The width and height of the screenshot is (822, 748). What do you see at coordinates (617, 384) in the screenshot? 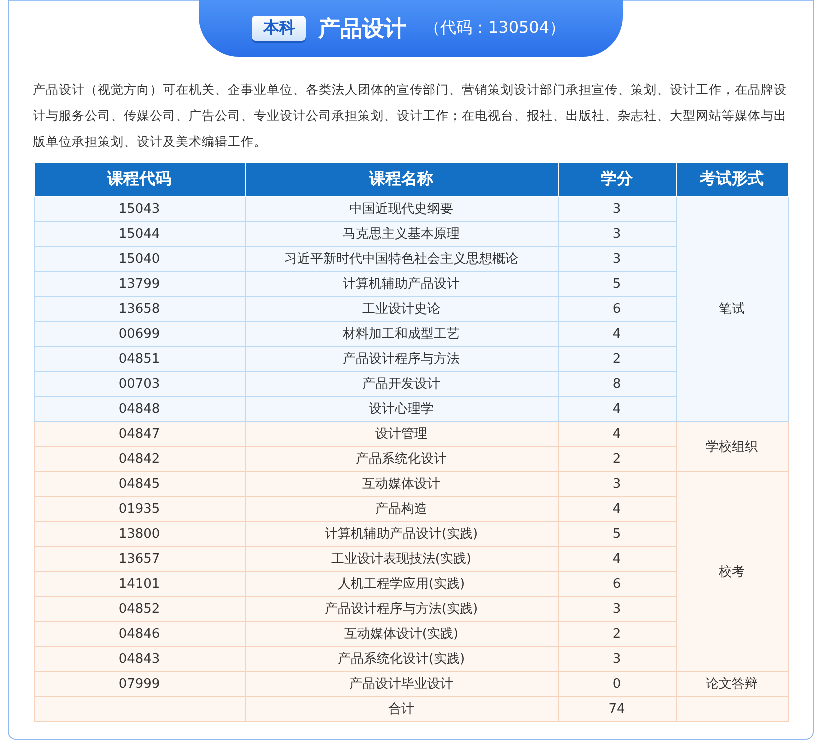
I see `table-cell: 8` at bounding box center [617, 384].